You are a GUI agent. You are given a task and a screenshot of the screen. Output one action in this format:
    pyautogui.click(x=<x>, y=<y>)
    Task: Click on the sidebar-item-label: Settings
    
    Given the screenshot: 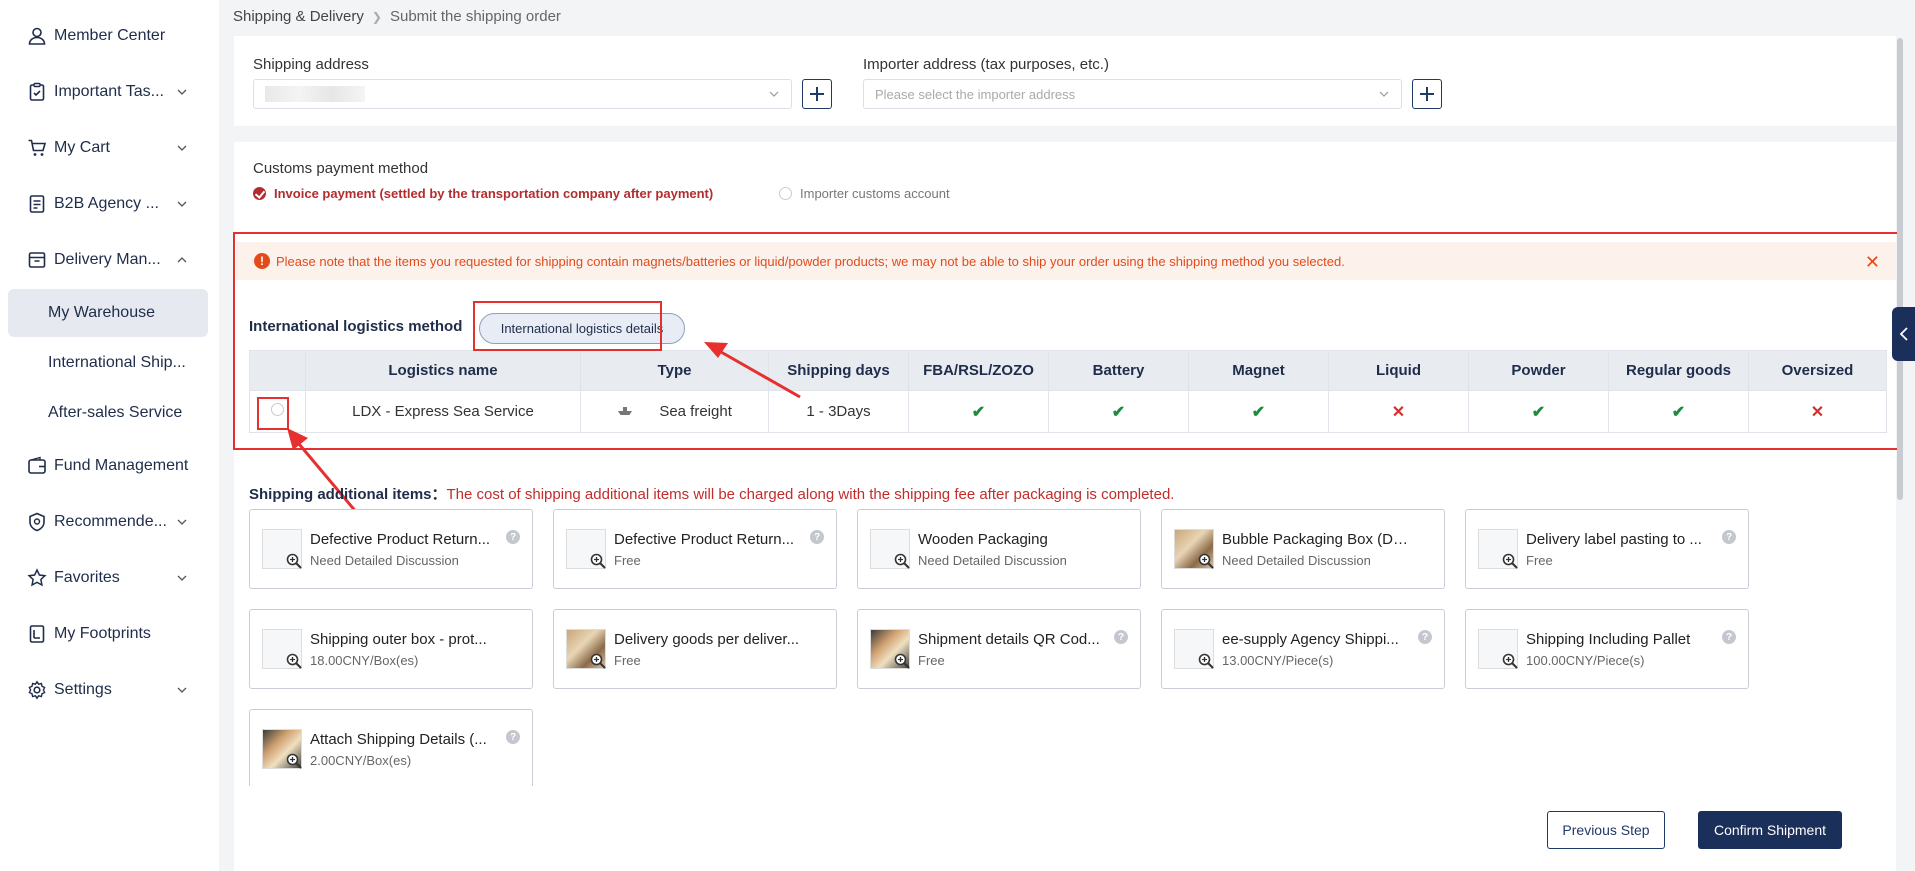 What is the action you would take?
    pyautogui.click(x=83, y=689)
    